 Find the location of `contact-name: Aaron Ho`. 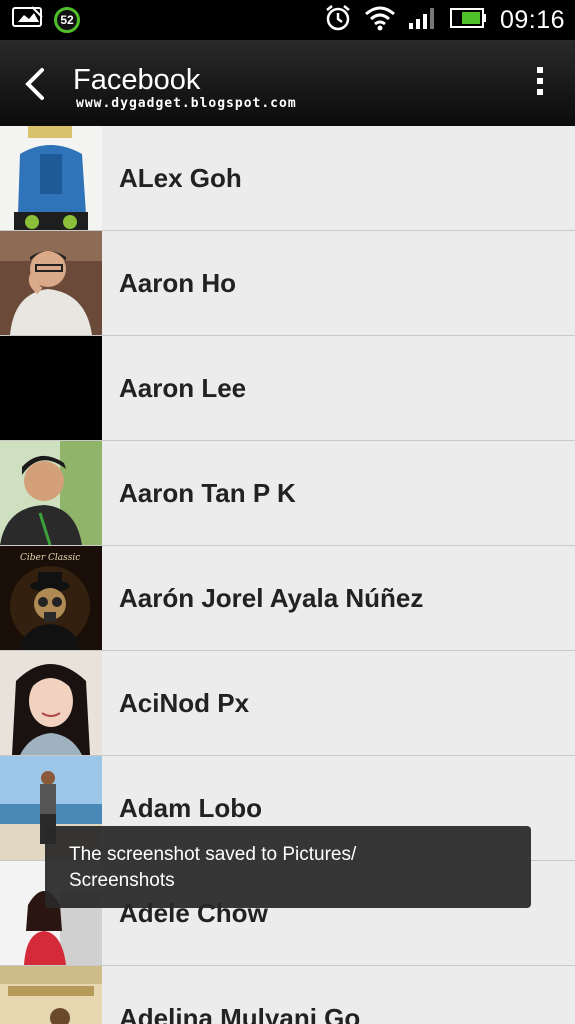

contact-name: Aaron Ho is located at coordinates (177, 283).